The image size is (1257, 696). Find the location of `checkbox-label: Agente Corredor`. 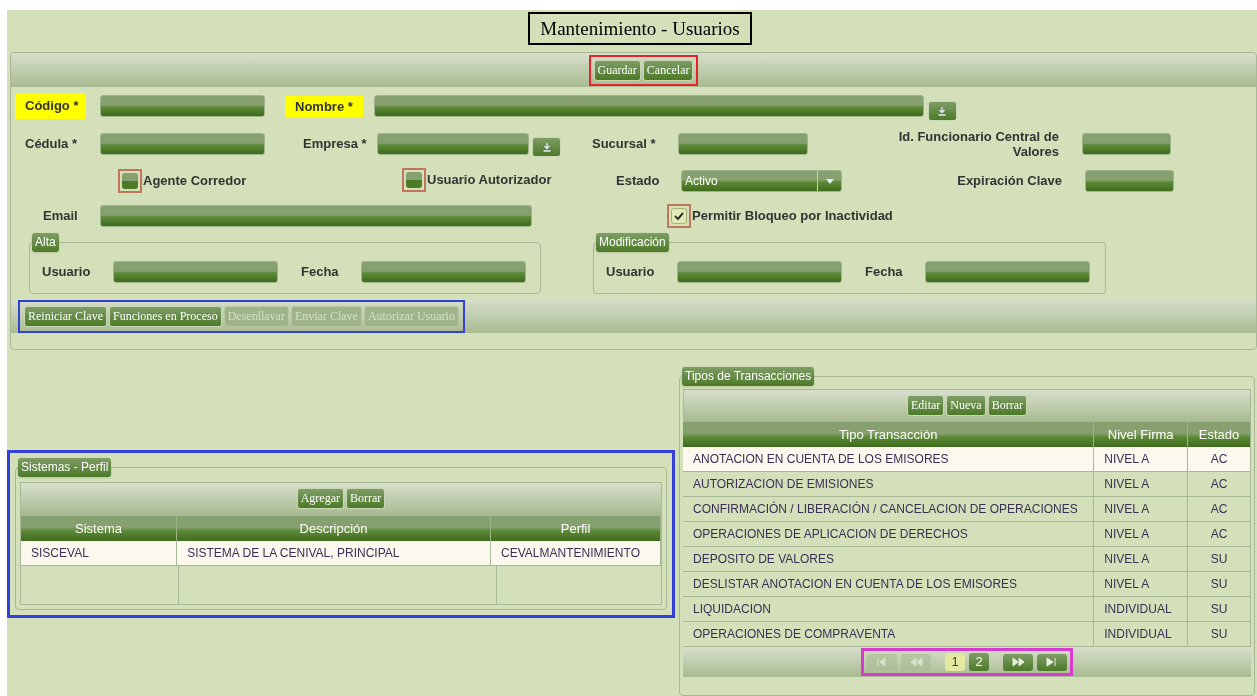

checkbox-label: Agente Corredor is located at coordinates (195, 181).